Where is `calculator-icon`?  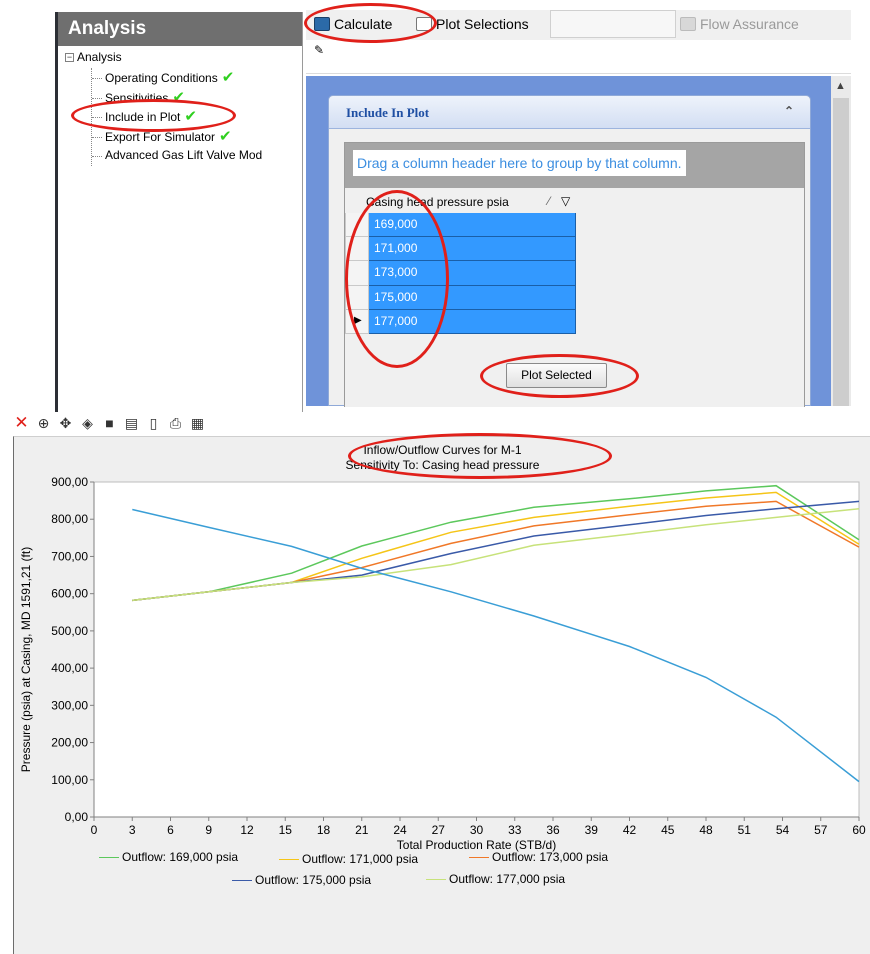
calculator-icon is located at coordinates (322, 24).